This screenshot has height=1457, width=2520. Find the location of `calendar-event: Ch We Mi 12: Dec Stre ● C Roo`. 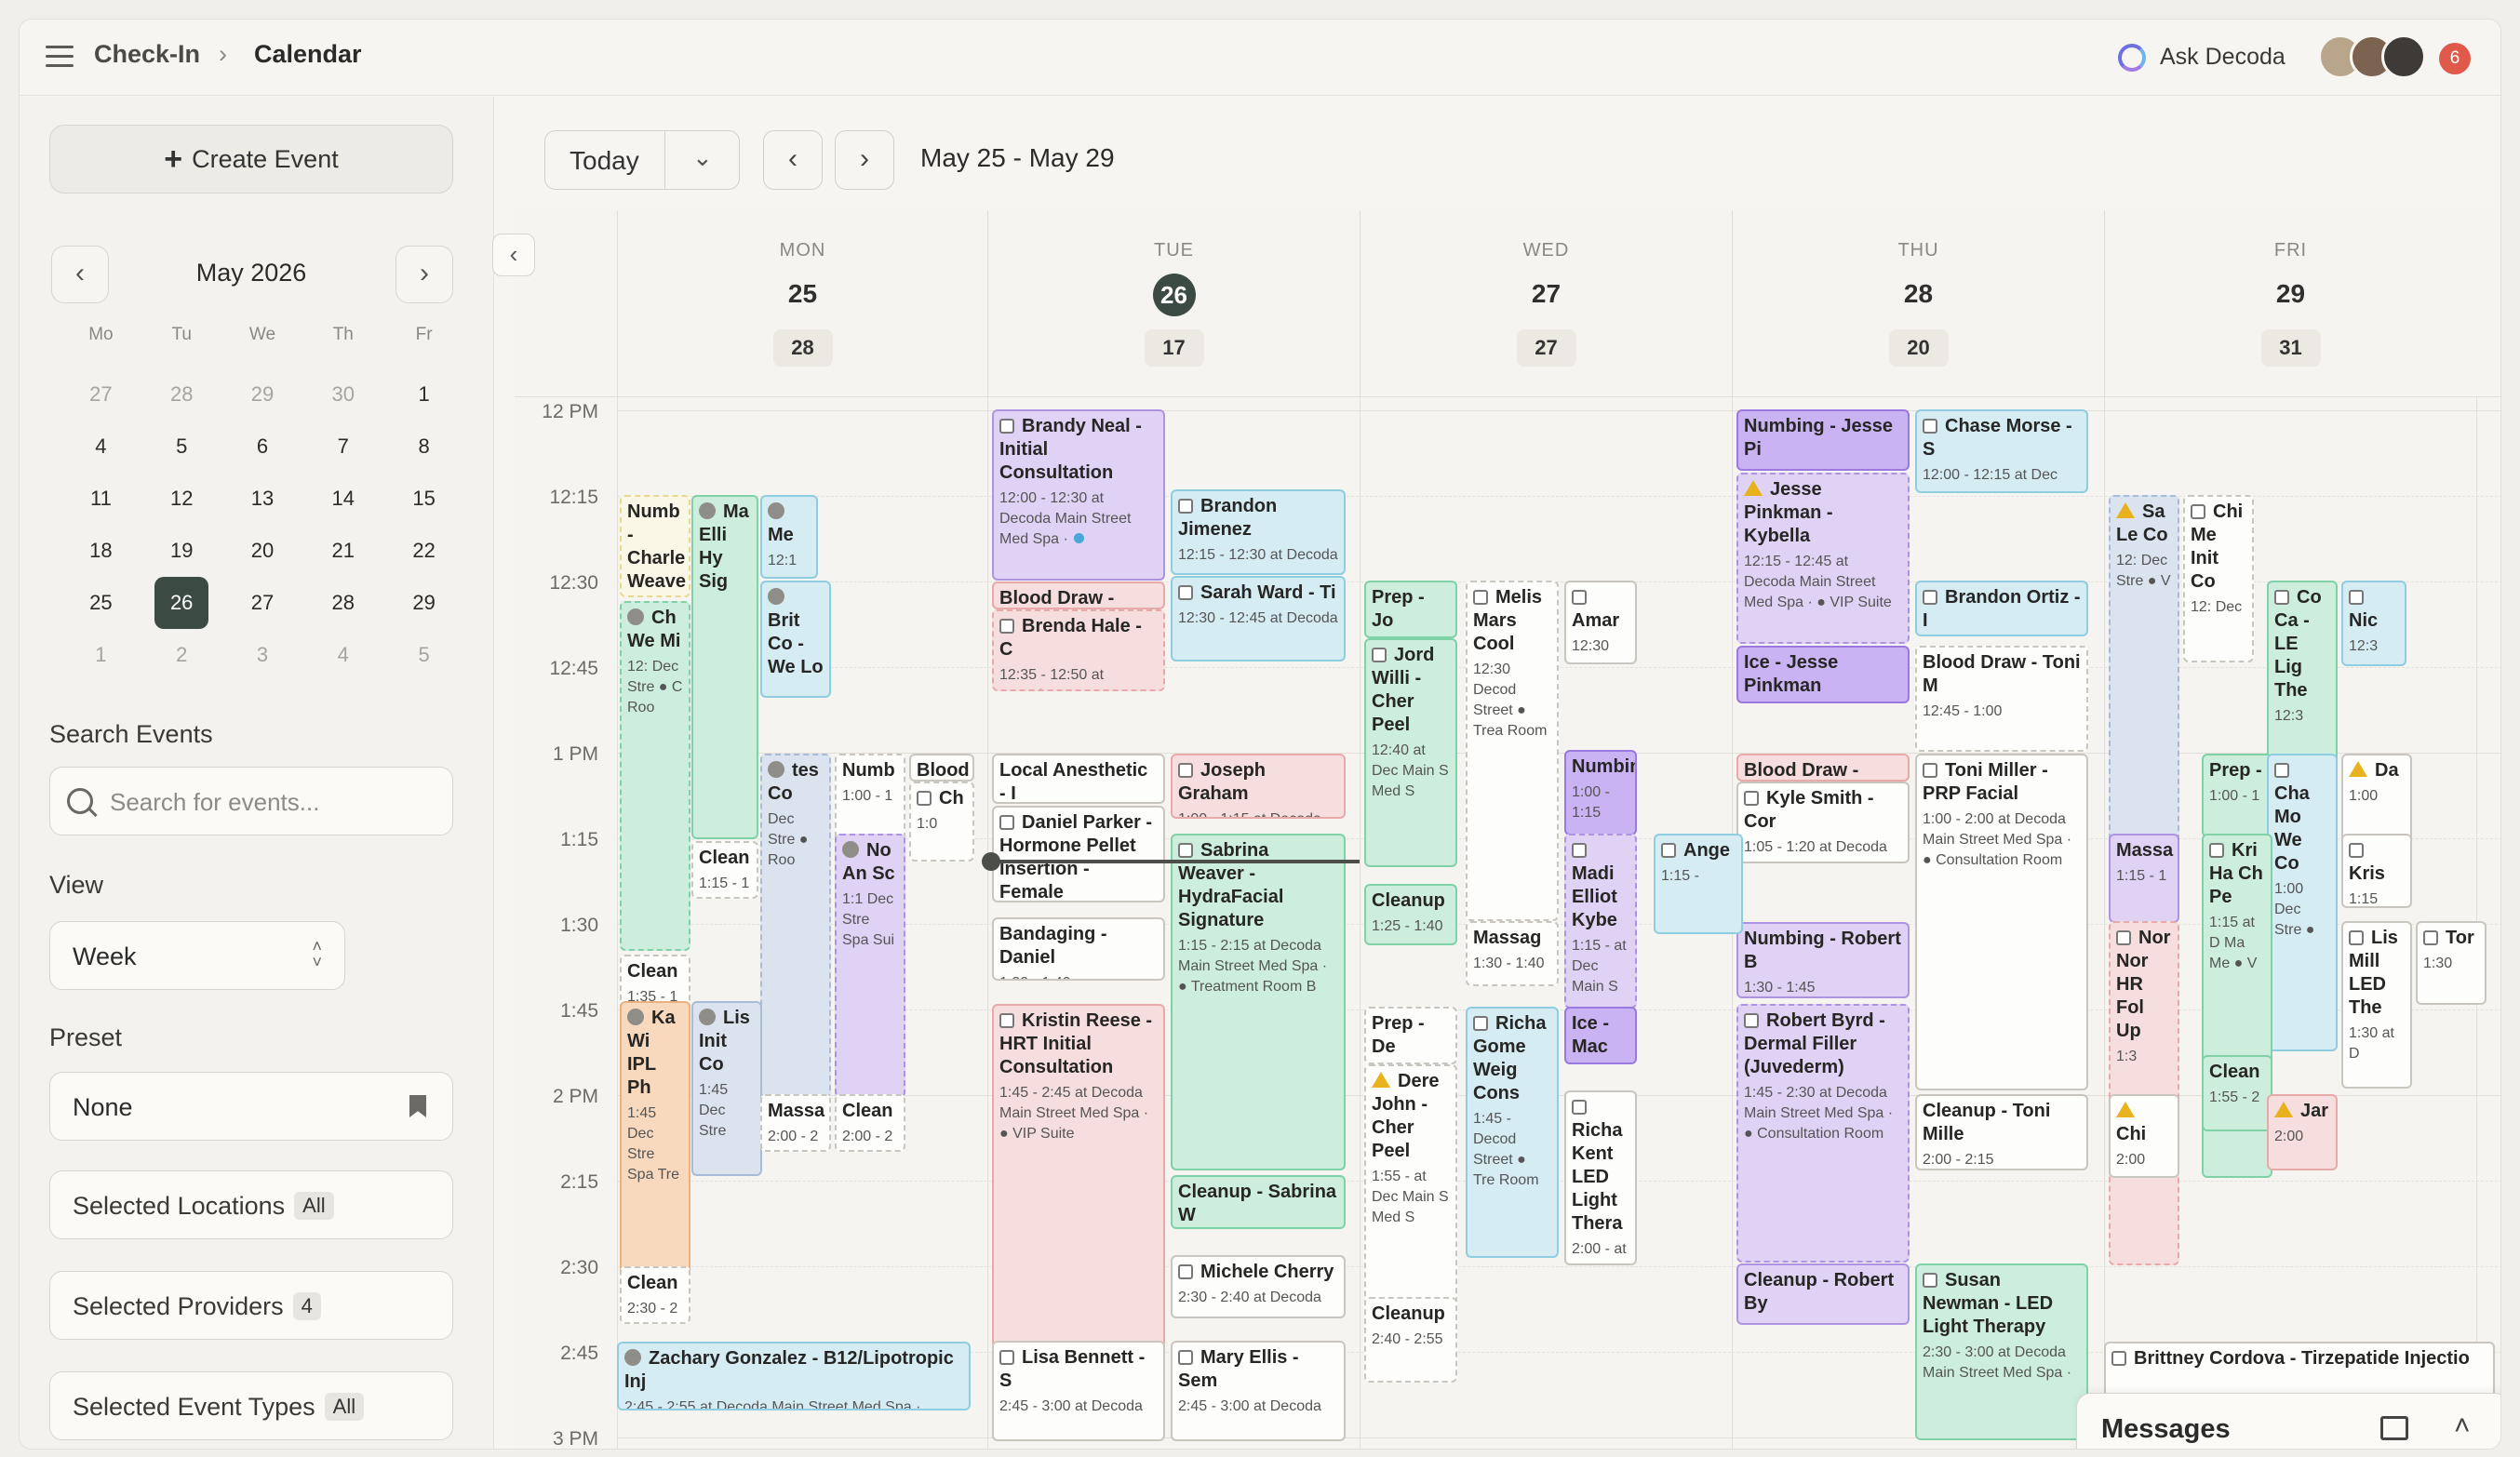

calendar-event: Ch We Mi 12: Dec Stre ● C Roo is located at coordinates (655, 776).